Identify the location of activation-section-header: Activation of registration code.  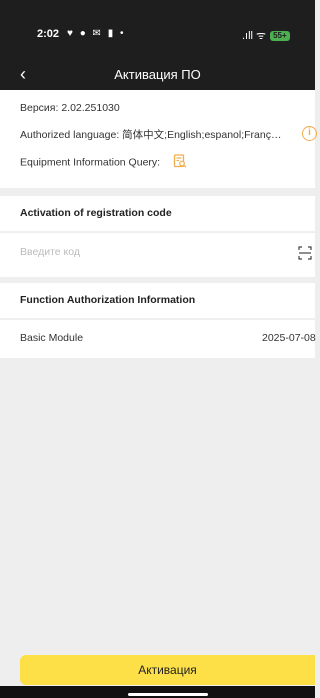
(157, 214).